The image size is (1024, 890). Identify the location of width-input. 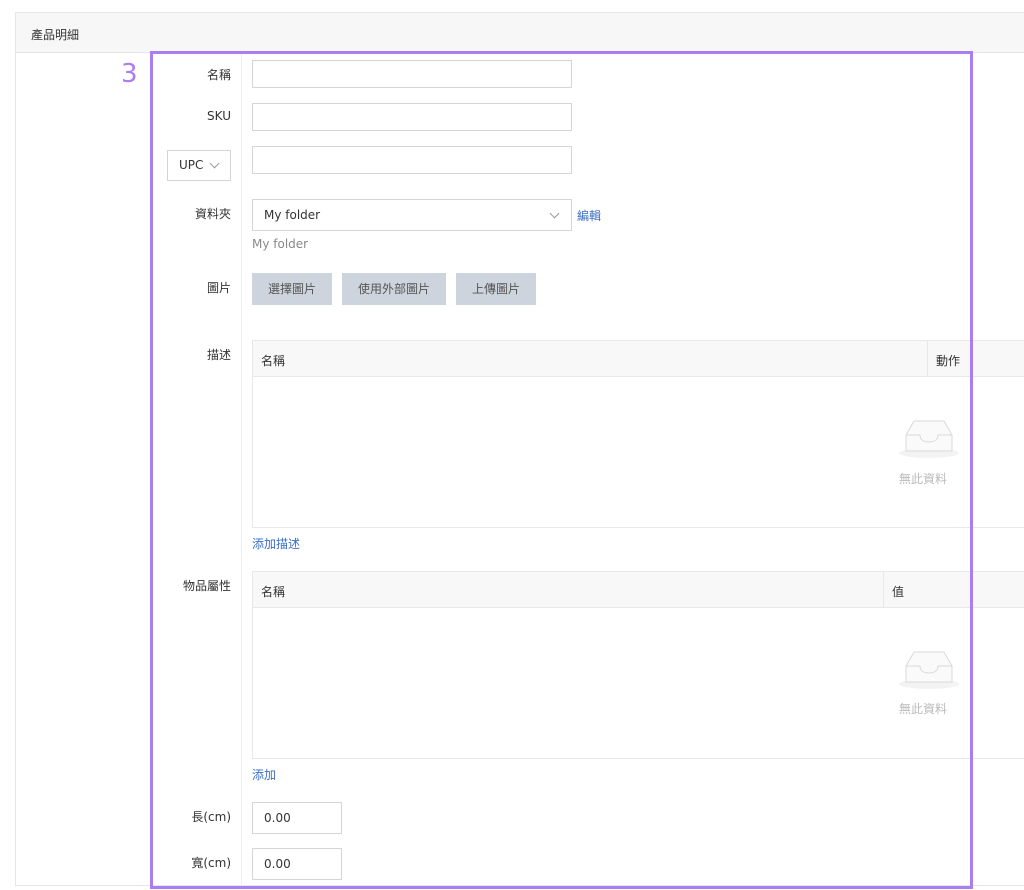
(297, 864).